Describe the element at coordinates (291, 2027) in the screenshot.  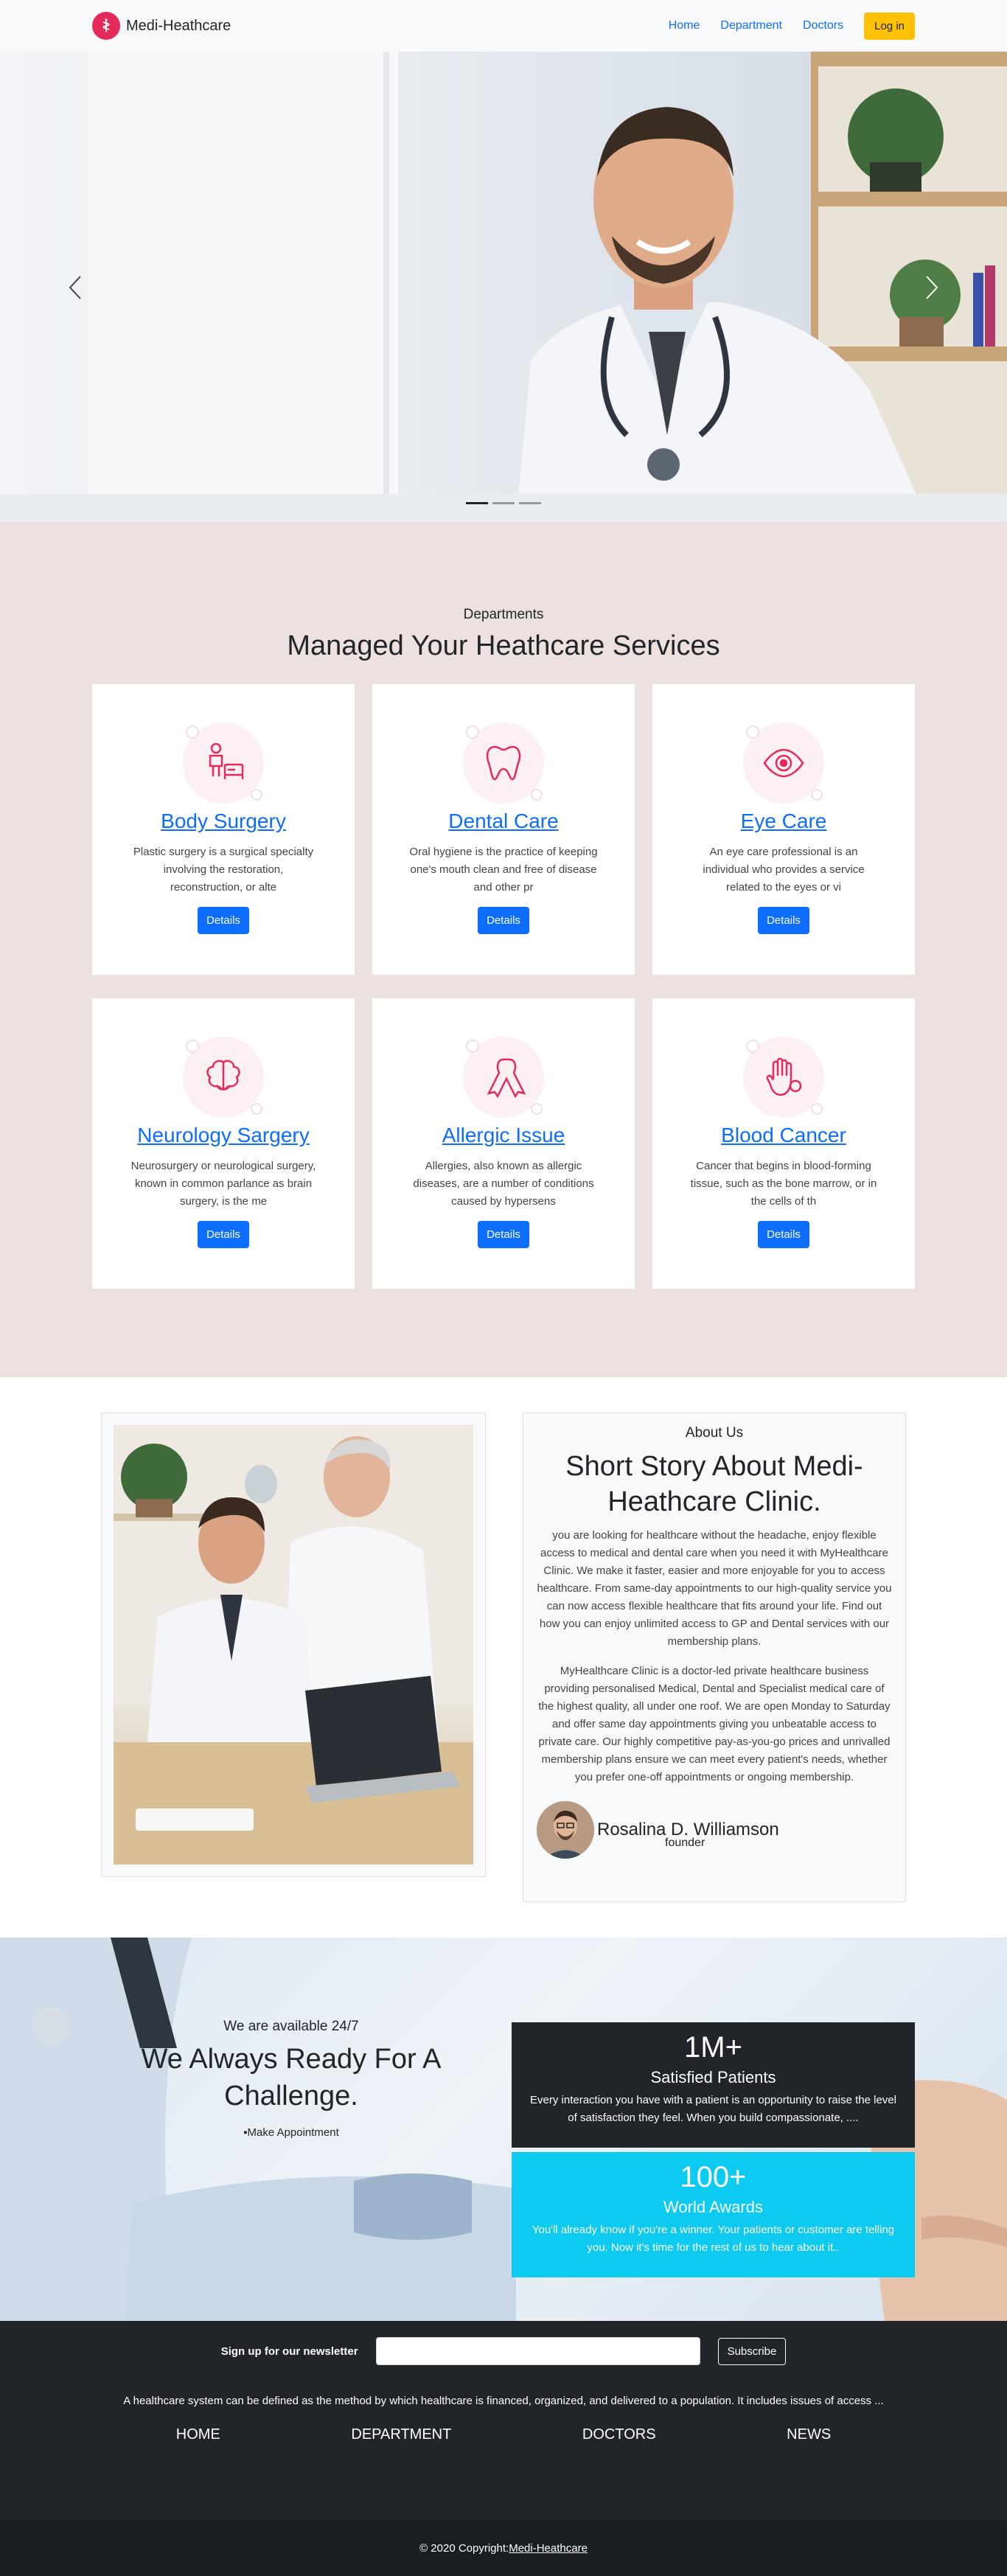
I see `available-kicker: We are available 24/7` at that location.